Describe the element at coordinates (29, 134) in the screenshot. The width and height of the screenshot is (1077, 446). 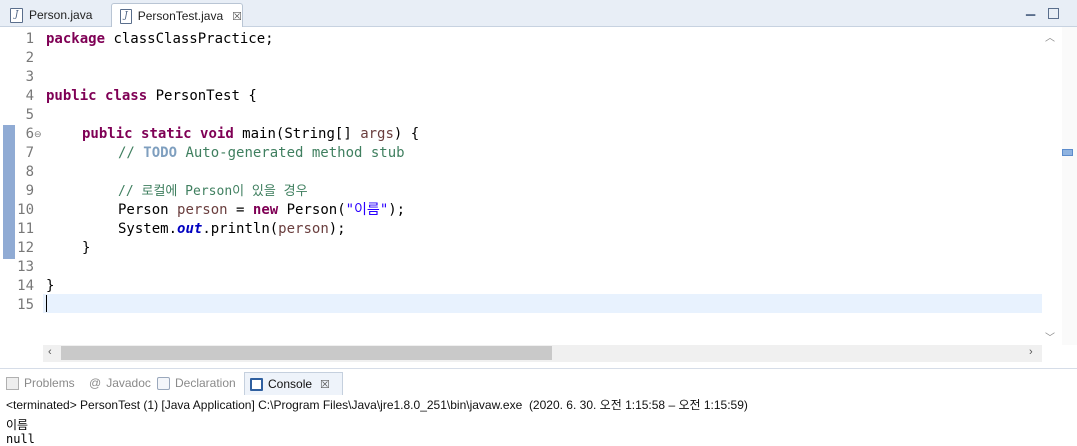
I see `line-number: 6` at that location.